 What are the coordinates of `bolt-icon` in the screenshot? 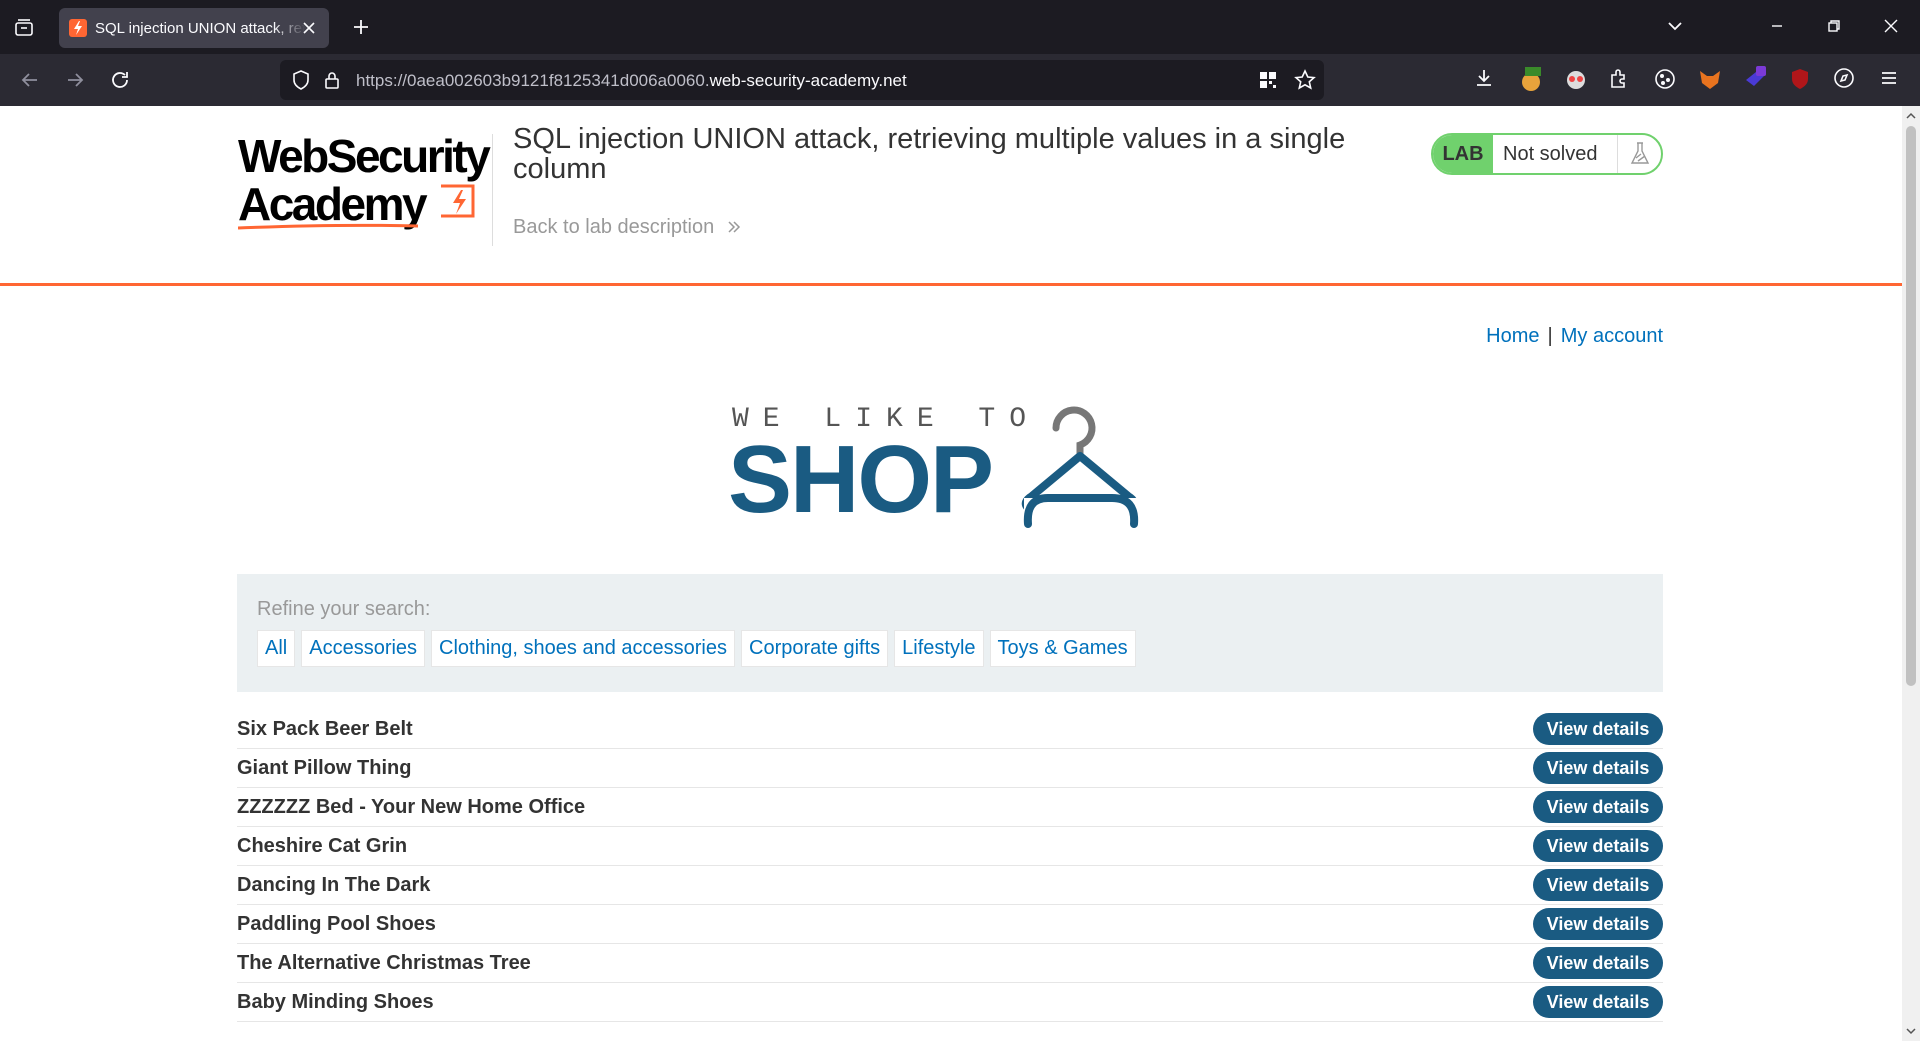 It's located at (458, 201).